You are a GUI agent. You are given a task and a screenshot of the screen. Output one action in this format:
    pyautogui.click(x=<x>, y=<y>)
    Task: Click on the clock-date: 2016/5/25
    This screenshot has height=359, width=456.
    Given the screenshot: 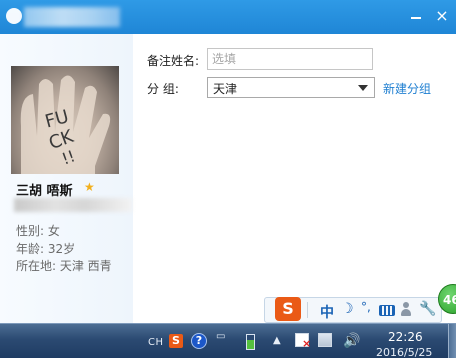 What is the action you would take?
    pyautogui.click(x=404, y=352)
    